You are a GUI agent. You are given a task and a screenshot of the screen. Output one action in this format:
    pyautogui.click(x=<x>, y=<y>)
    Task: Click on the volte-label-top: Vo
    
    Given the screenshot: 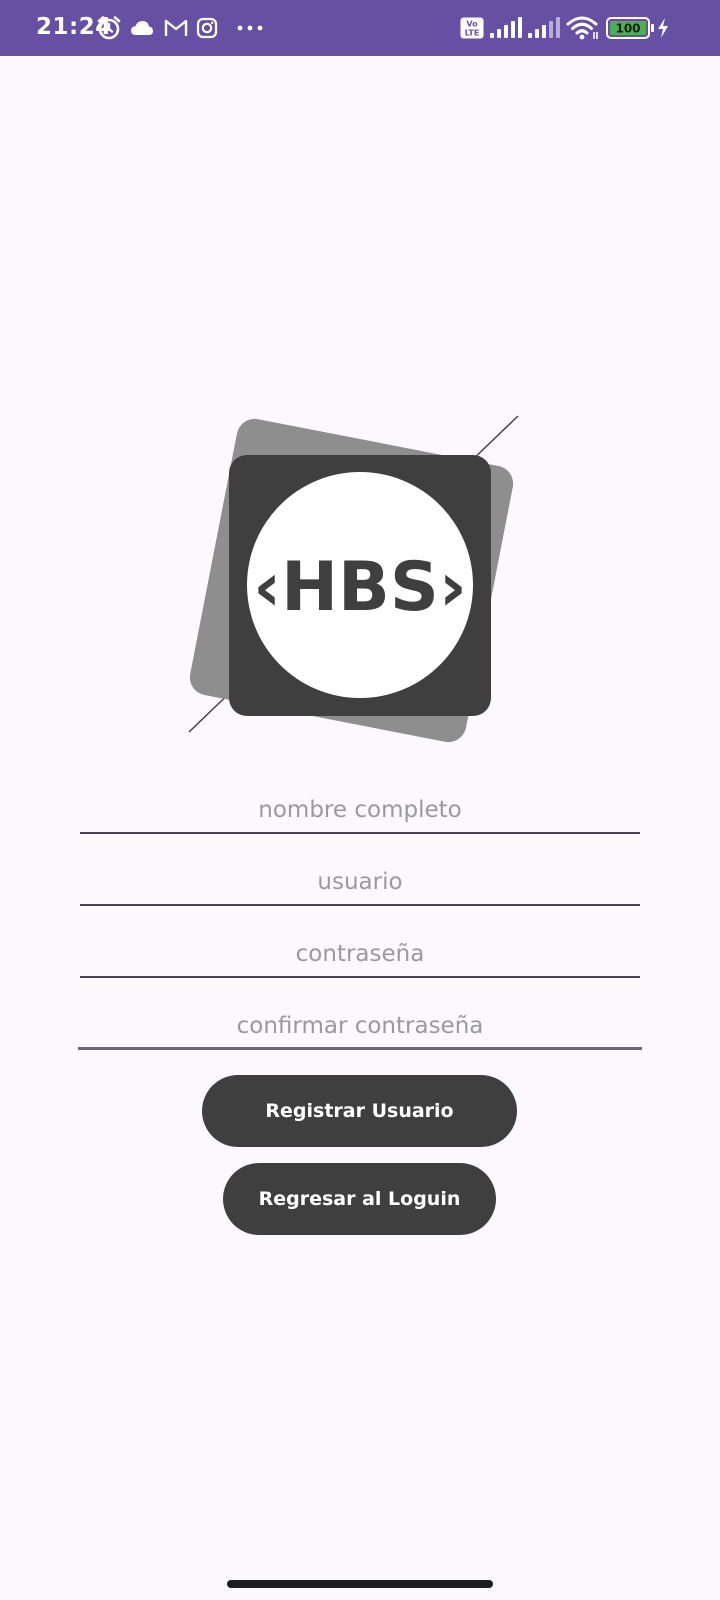 What is the action you would take?
    pyautogui.click(x=472, y=24)
    